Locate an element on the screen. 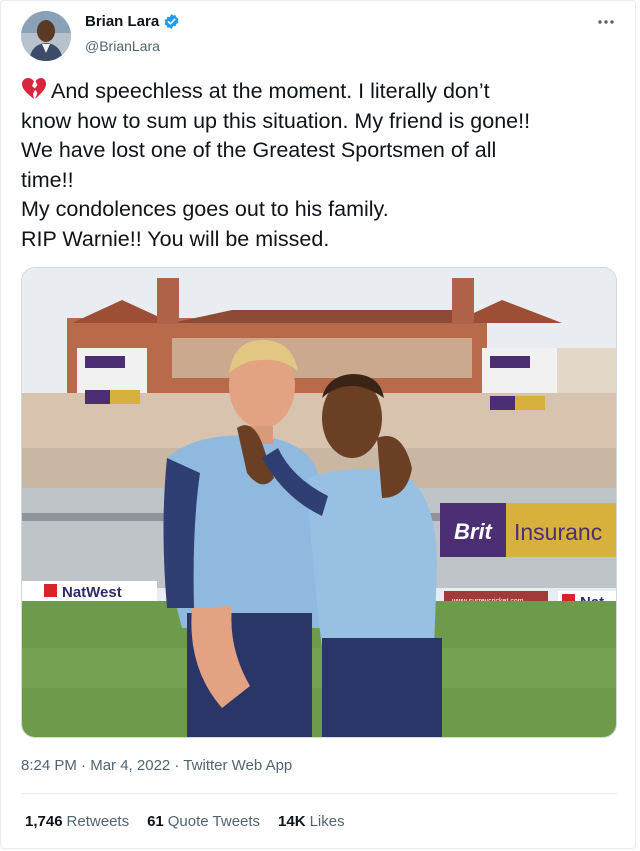 This screenshot has height=851, width=640. quotes-count: 61 is located at coordinates (155, 821).